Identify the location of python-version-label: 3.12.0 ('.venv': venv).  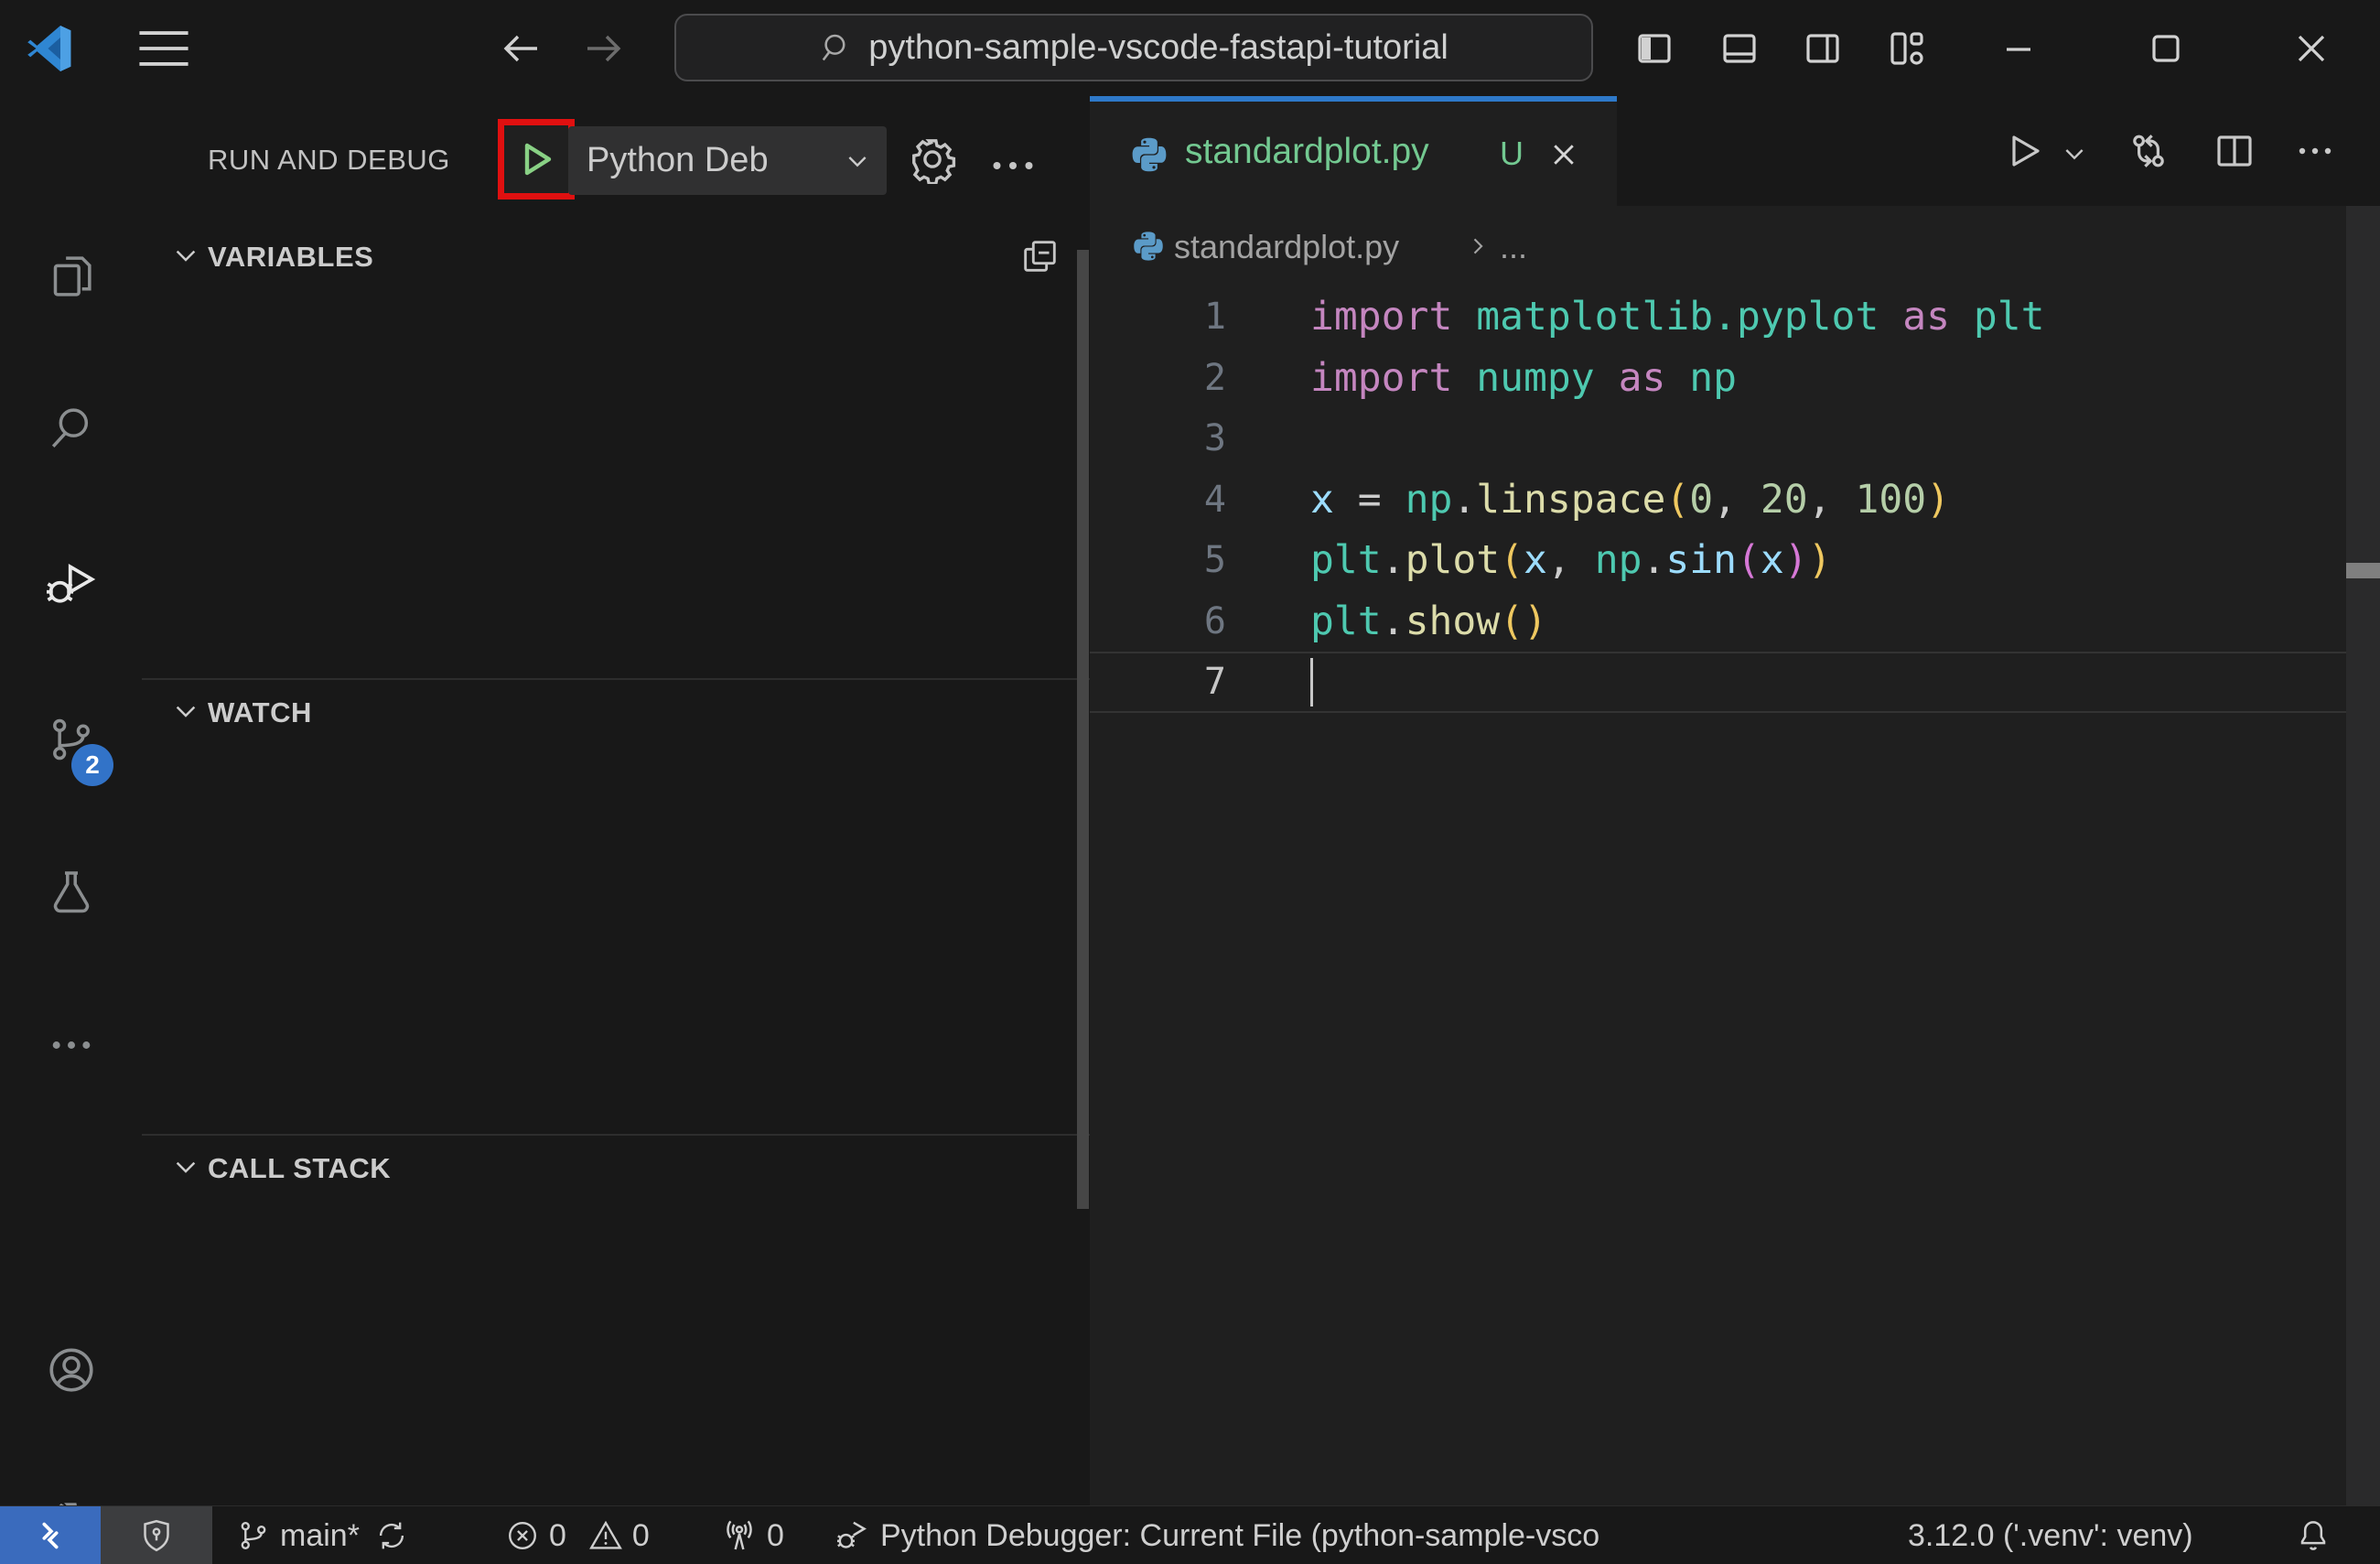
(2050, 1535).